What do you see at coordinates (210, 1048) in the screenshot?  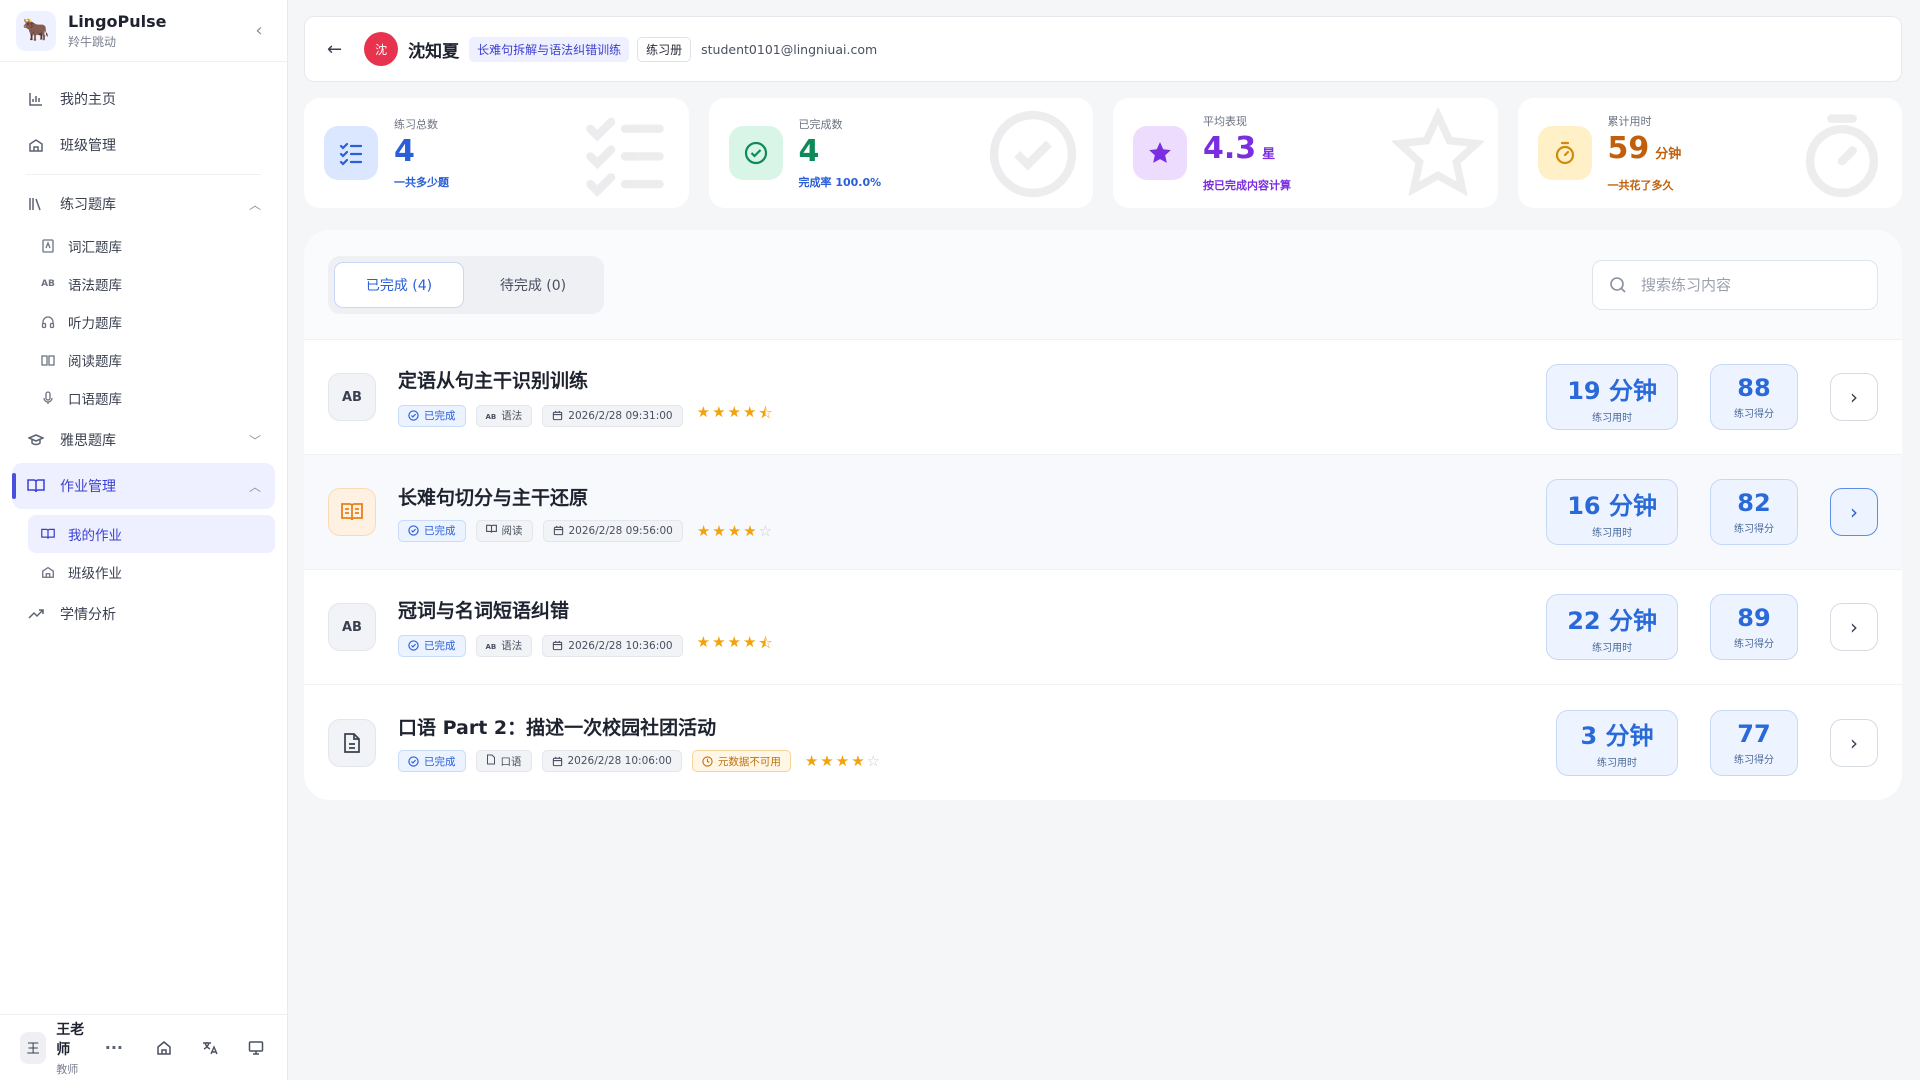 I see `translate-icon` at bounding box center [210, 1048].